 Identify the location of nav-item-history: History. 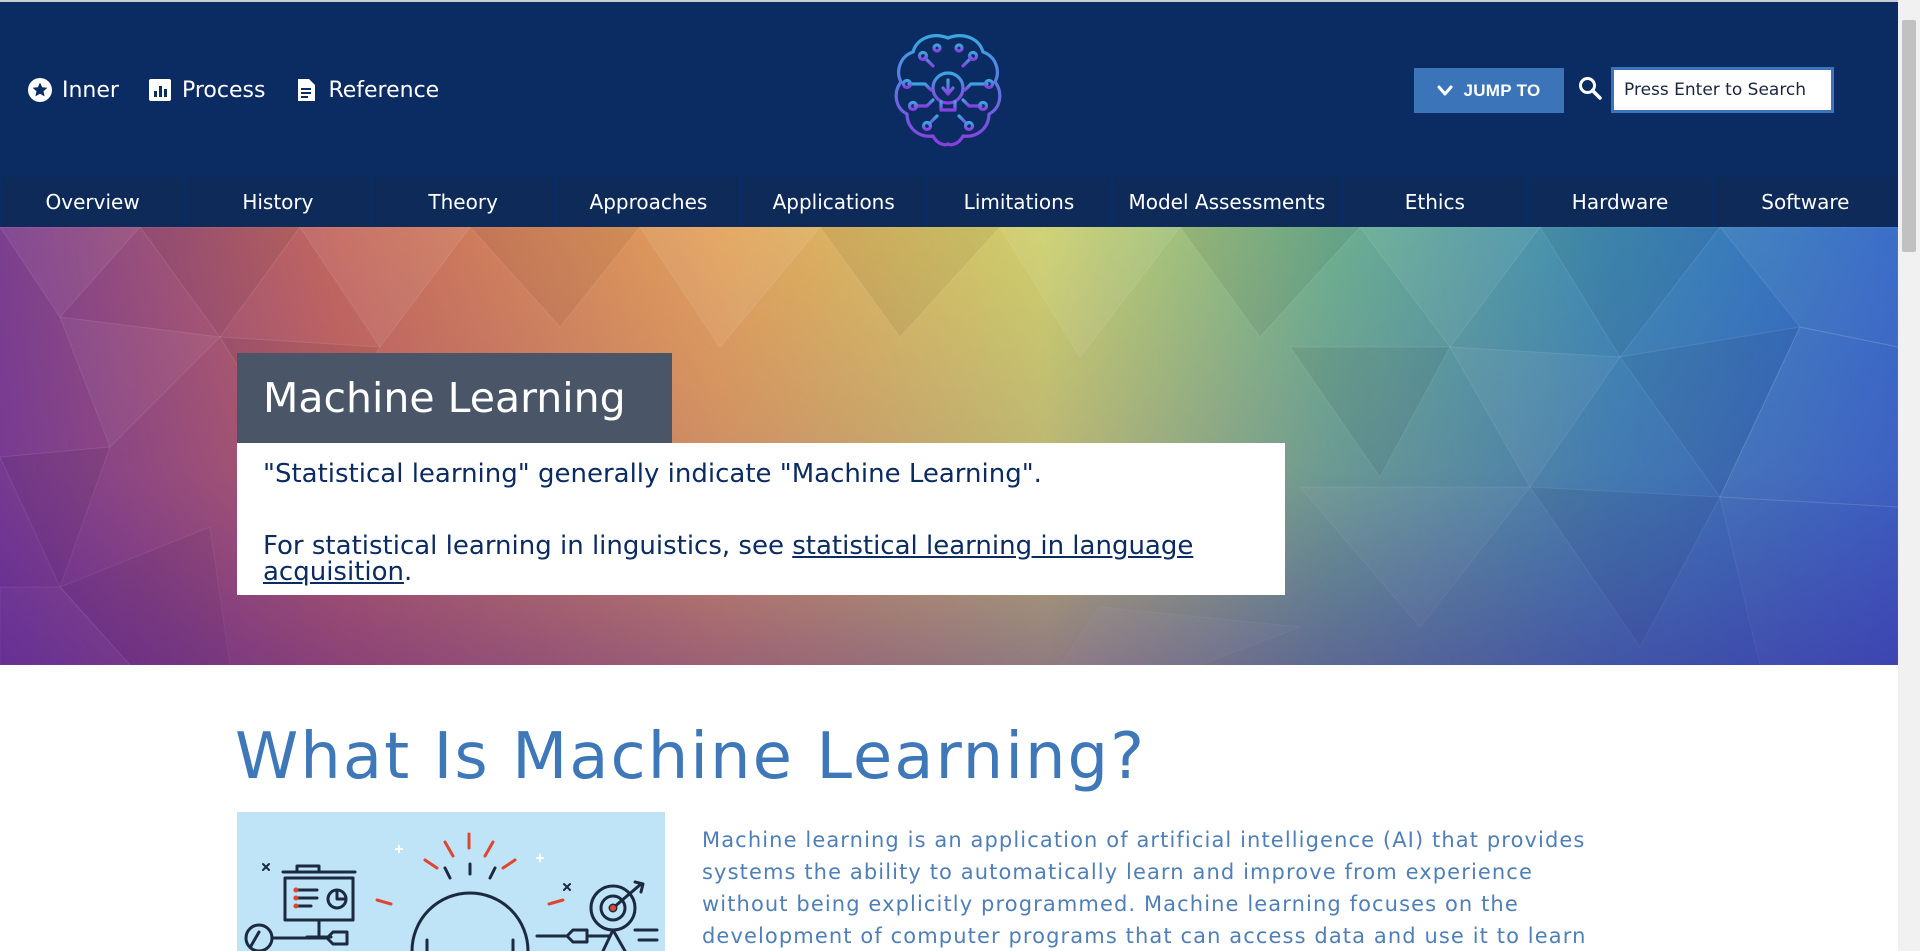
(278, 202).